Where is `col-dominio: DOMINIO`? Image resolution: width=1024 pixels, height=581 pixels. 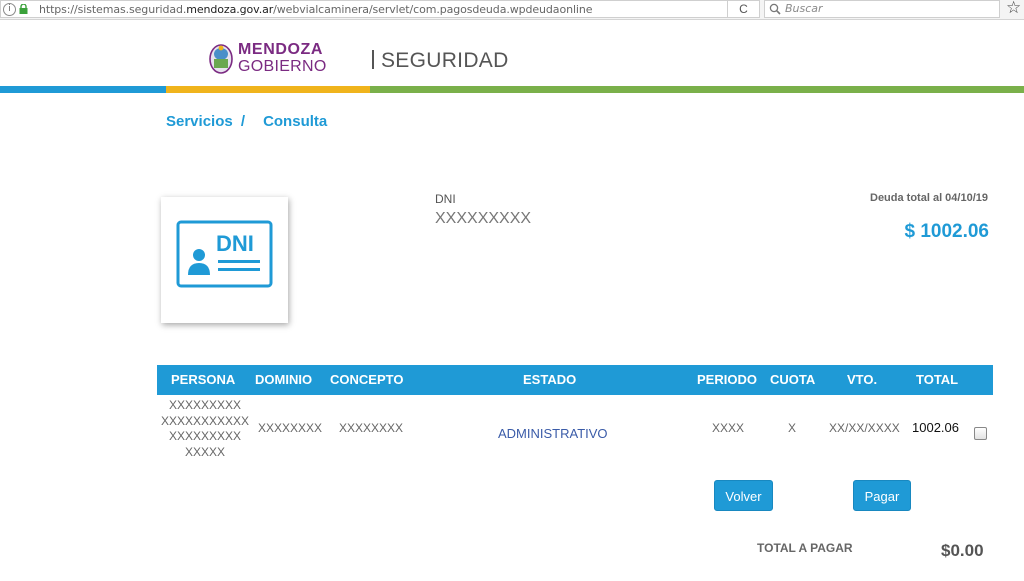 col-dominio: DOMINIO is located at coordinates (284, 379).